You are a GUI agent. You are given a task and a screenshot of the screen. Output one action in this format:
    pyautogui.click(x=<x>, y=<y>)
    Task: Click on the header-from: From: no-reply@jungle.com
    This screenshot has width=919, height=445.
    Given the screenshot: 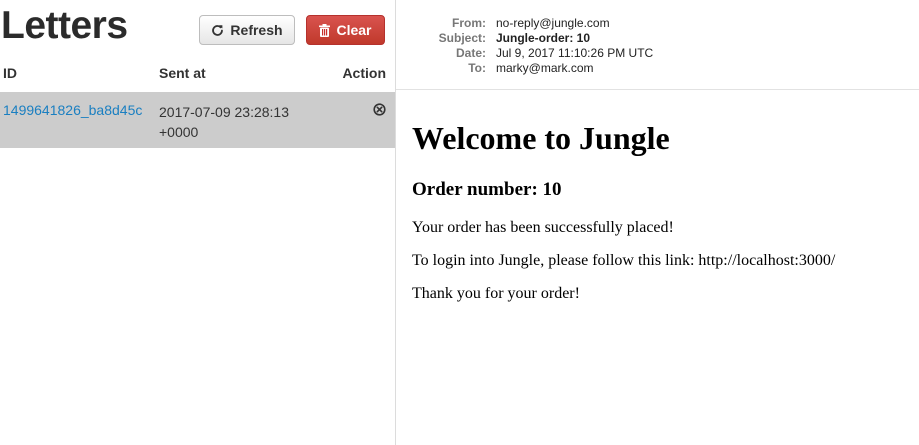 What is the action you would take?
    pyautogui.click(x=657, y=23)
    